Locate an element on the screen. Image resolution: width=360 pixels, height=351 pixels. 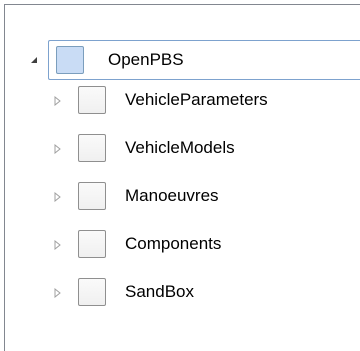
tree-node-vehicleparameters: VehicleParameters is located at coordinates (180, 106).